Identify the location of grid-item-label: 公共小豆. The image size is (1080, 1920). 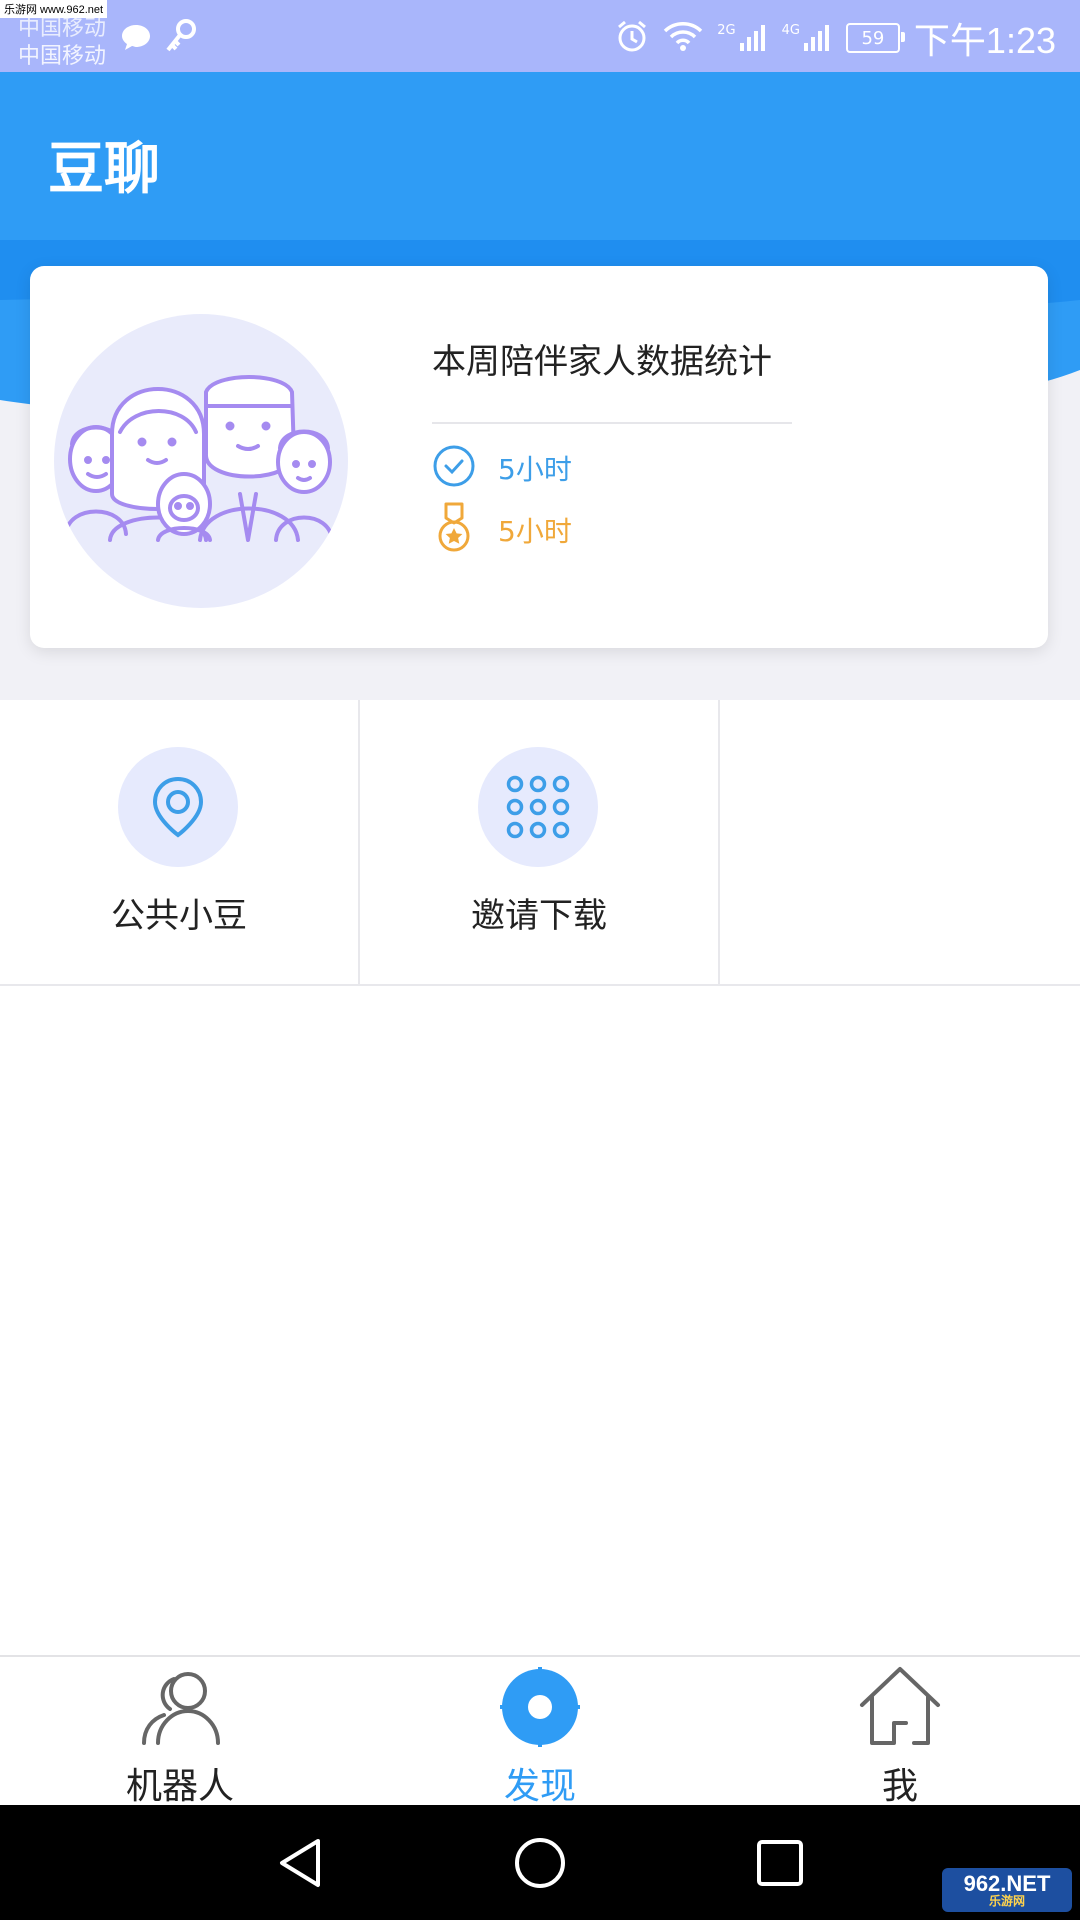
(179, 916).